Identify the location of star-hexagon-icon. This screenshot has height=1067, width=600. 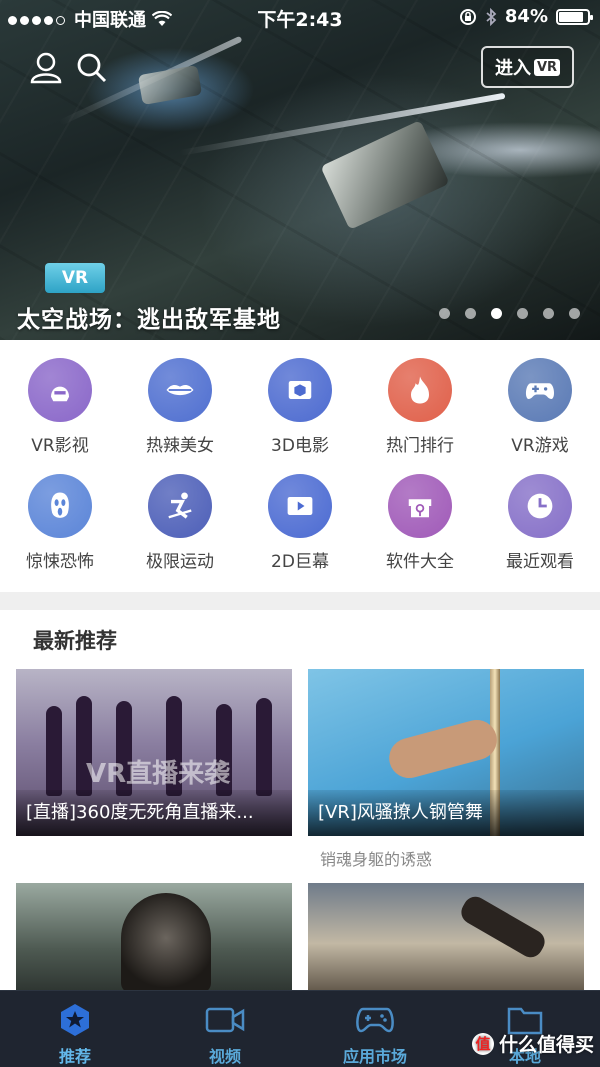
(75, 1020).